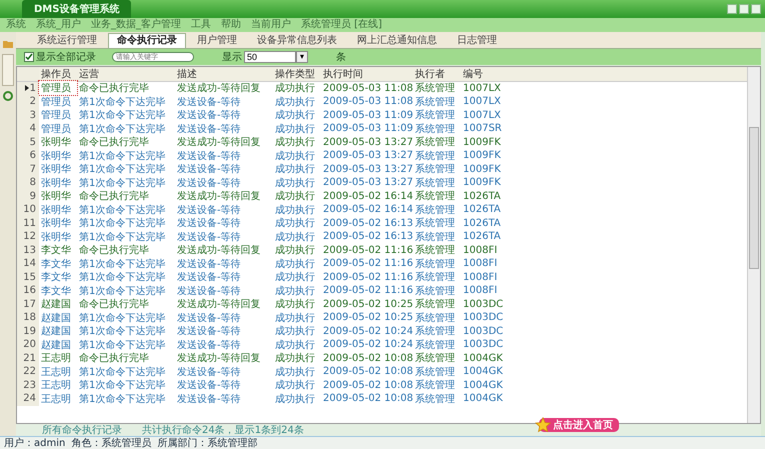  Describe the element at coordinates (367, 74) in the screenshot. I see `column-header: 执行时间` at that location.